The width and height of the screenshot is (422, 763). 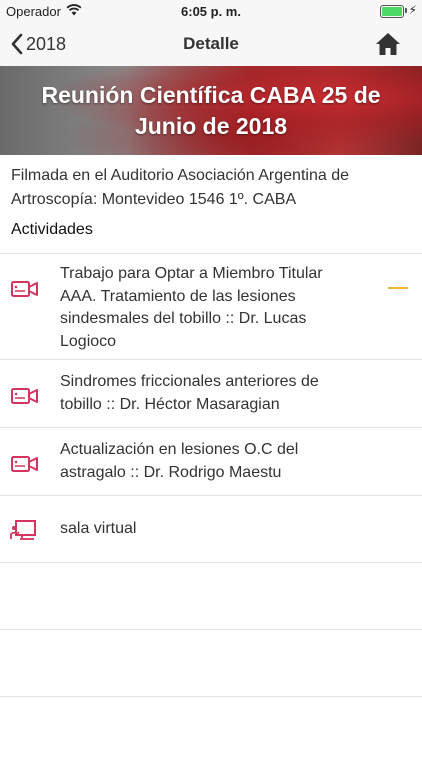 What do you see at coordinates (211, 528) in the screenshot?
I see `list-item: sala virtual` at bounding box center [211, 528].